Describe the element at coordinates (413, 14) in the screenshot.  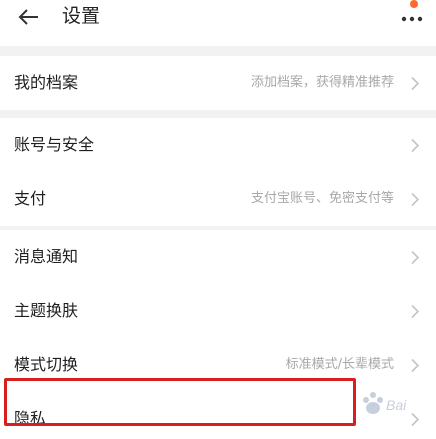
I see `more-dots-icon` at that location.